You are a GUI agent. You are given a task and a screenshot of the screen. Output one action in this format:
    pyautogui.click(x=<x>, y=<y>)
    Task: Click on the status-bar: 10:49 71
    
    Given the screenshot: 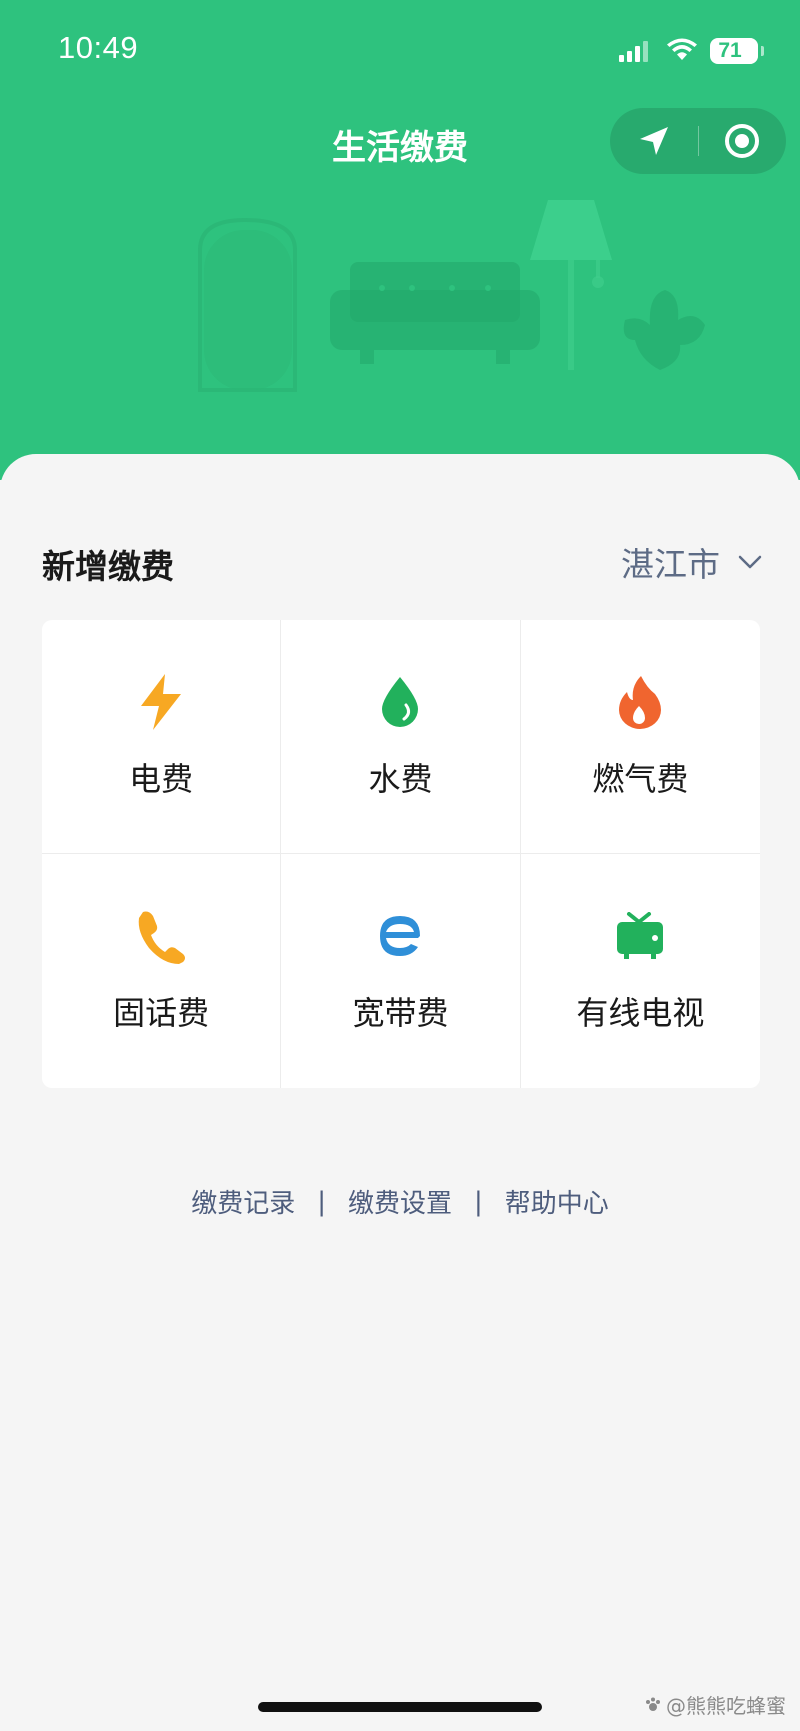 What is the action you would take?
    pyautogui.click(x=400, y=50)
    